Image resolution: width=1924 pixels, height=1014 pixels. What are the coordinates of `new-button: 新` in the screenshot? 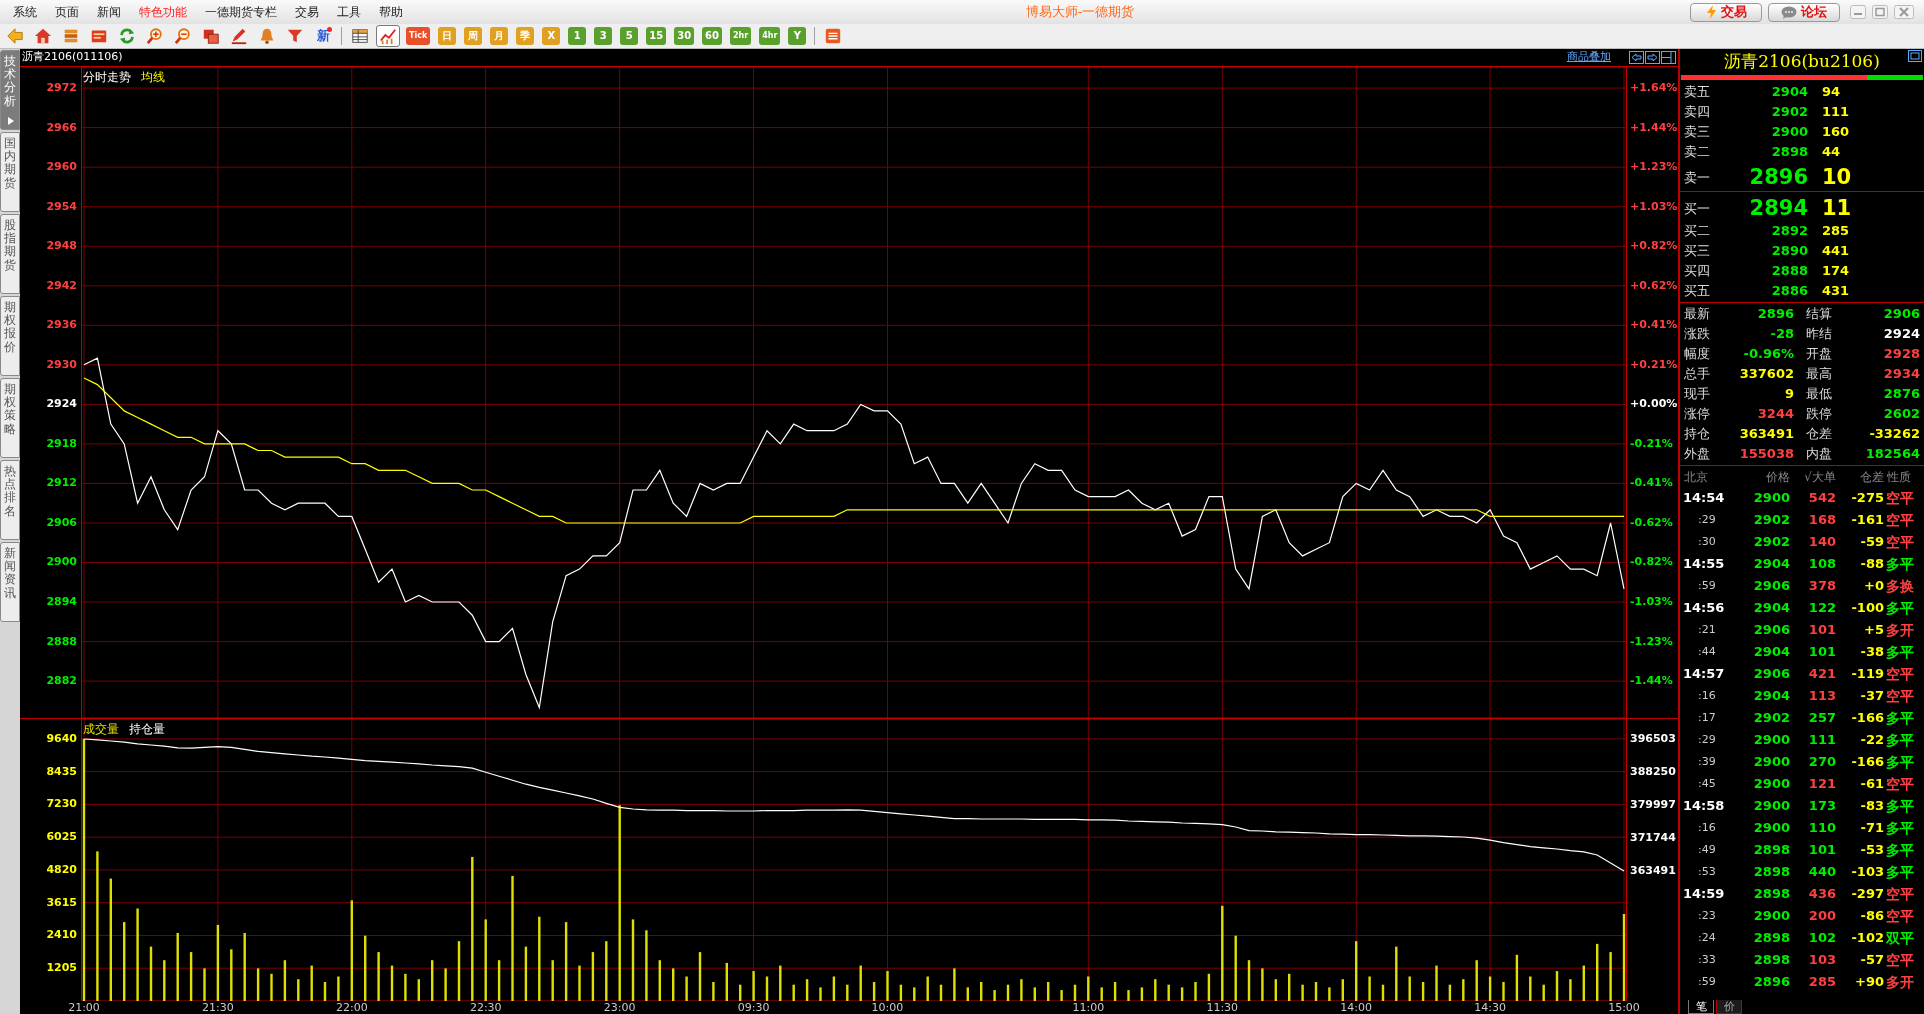 It's located at (323, 36).